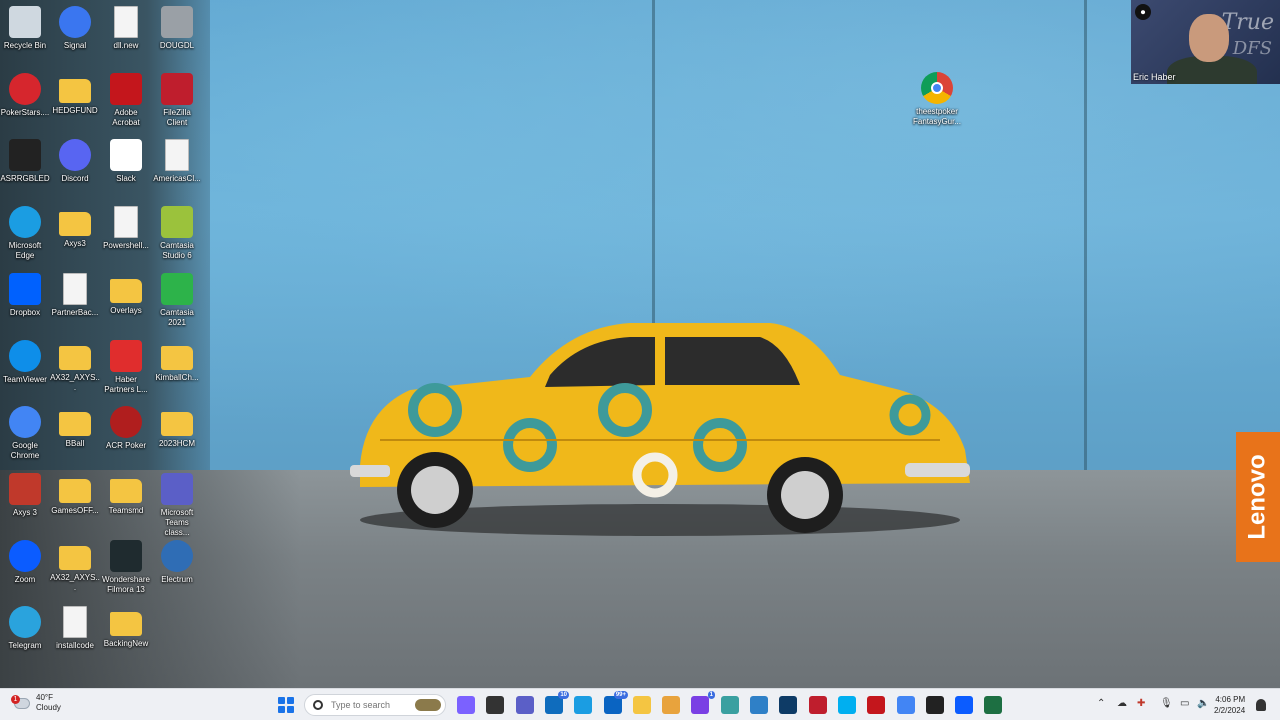 The width and height of the screenshot is (1280, 720). I want to click on taskbar-app-mail: 99+, so click(616, 702).